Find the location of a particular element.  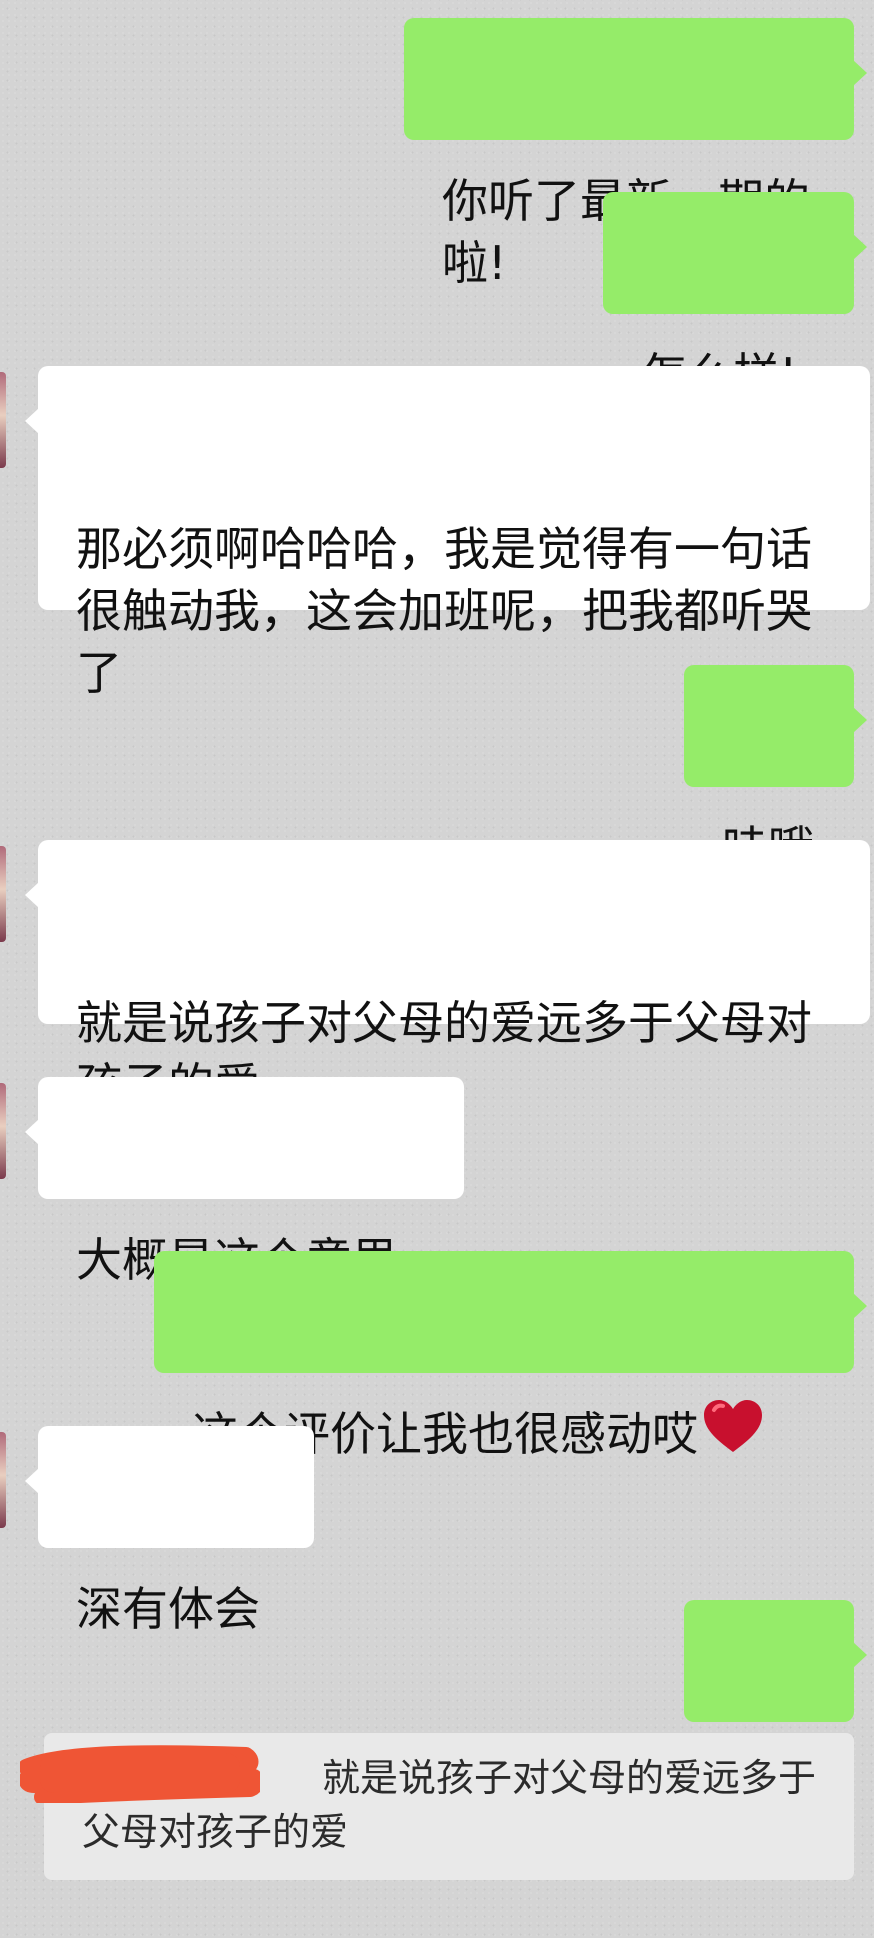

message-bubble-sent: 怎么样! is located at coordinates (735, 297).